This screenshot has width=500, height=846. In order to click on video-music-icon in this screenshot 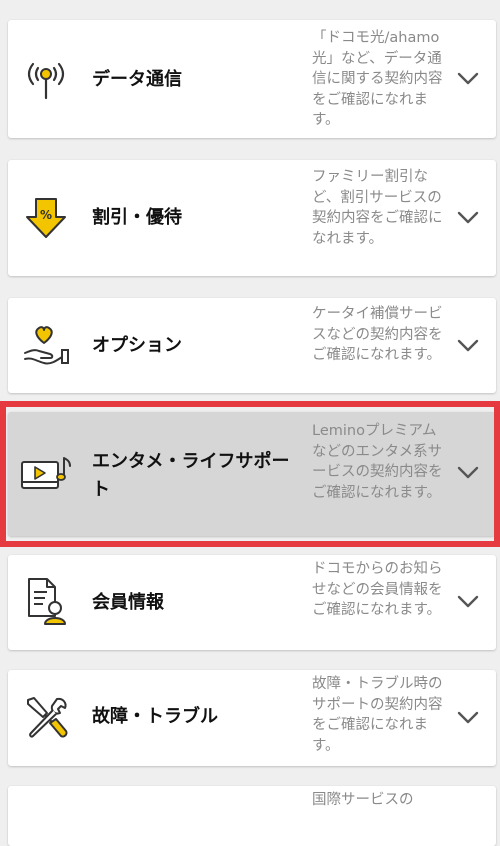, I will do `click(46, 475)`.